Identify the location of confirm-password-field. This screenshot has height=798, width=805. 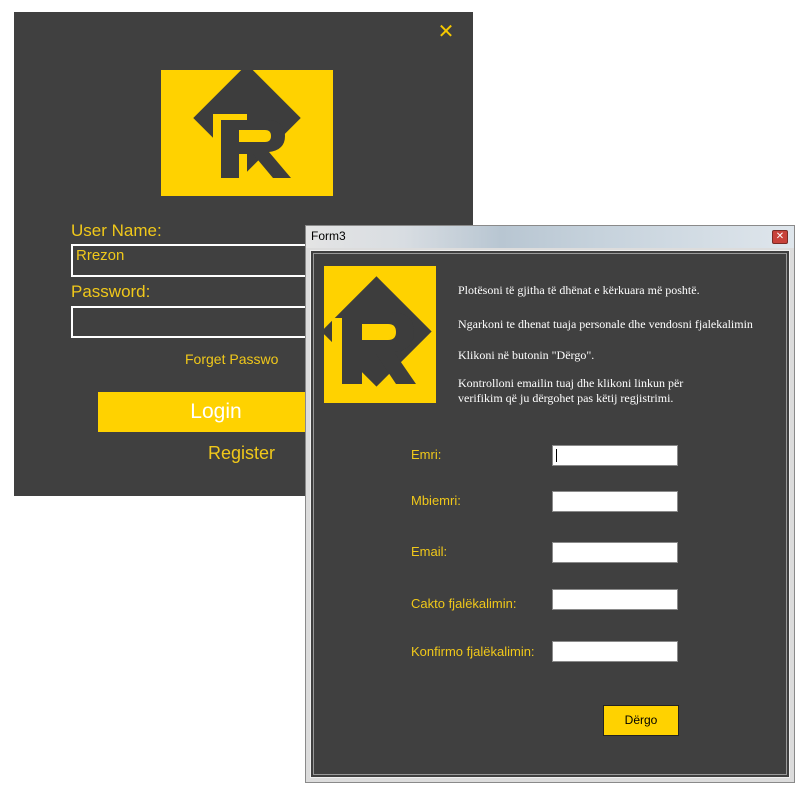
(615, 651).